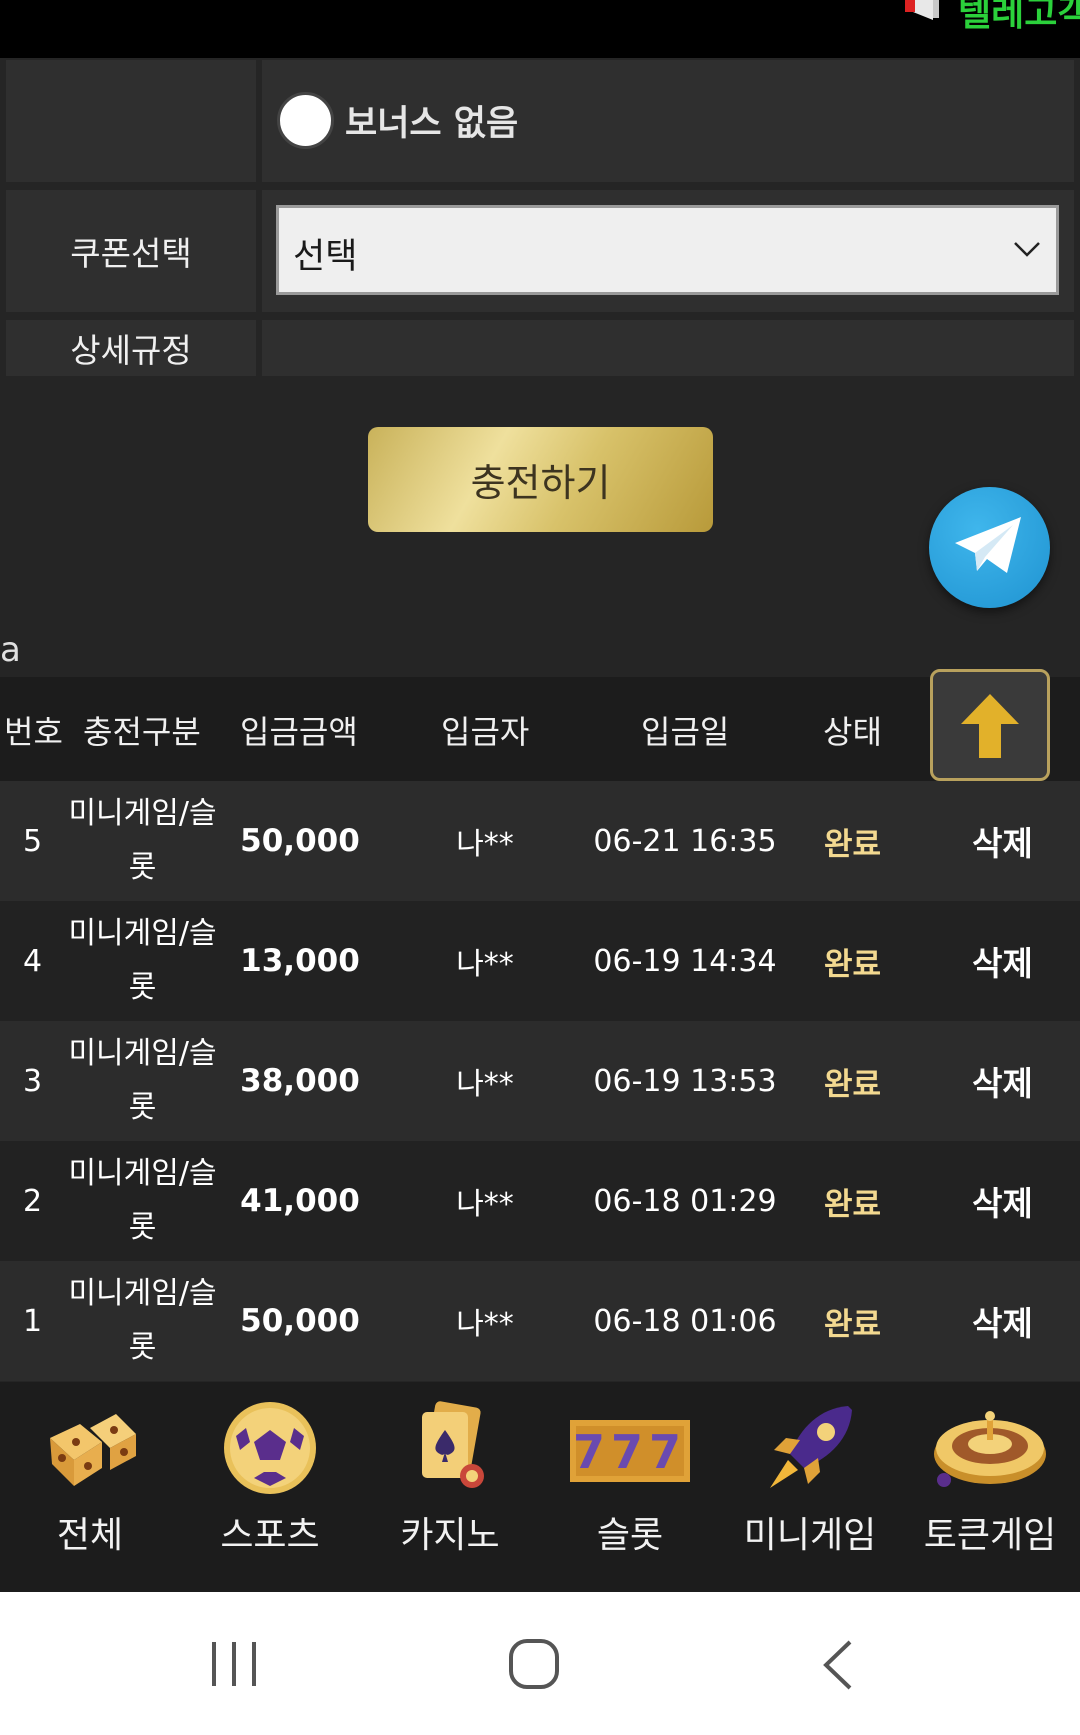 This screenshot has height=1735, width=1080. I want to click on row-date: 06-18 01:29, so click(685, 1201).